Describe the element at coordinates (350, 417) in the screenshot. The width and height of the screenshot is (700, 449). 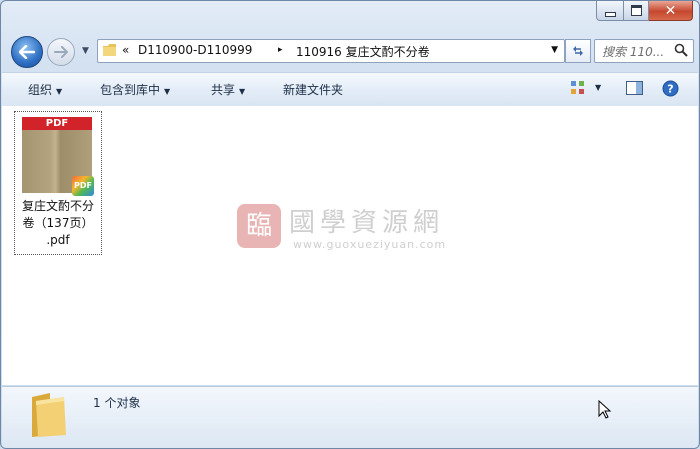
I see `details-pane: 1 个对象` at that location.